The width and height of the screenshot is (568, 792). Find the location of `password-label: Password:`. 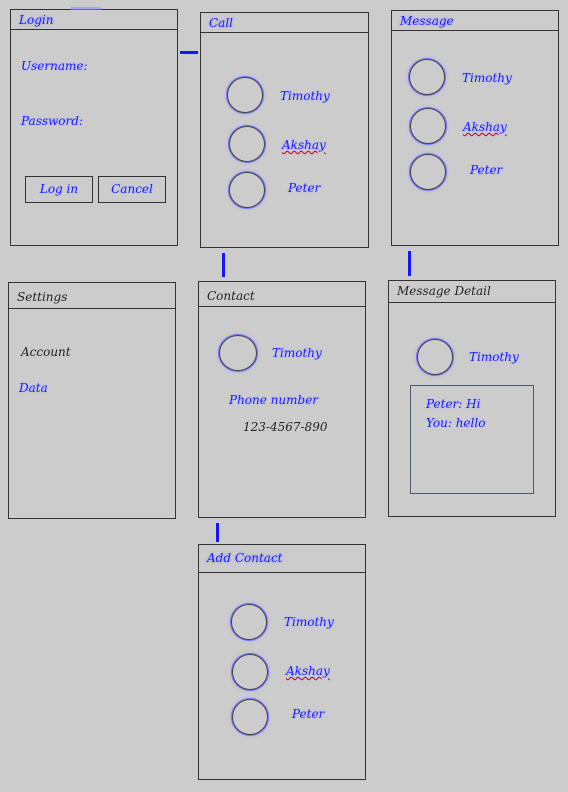

password-label: Password: is located at coordinates (52, 121).